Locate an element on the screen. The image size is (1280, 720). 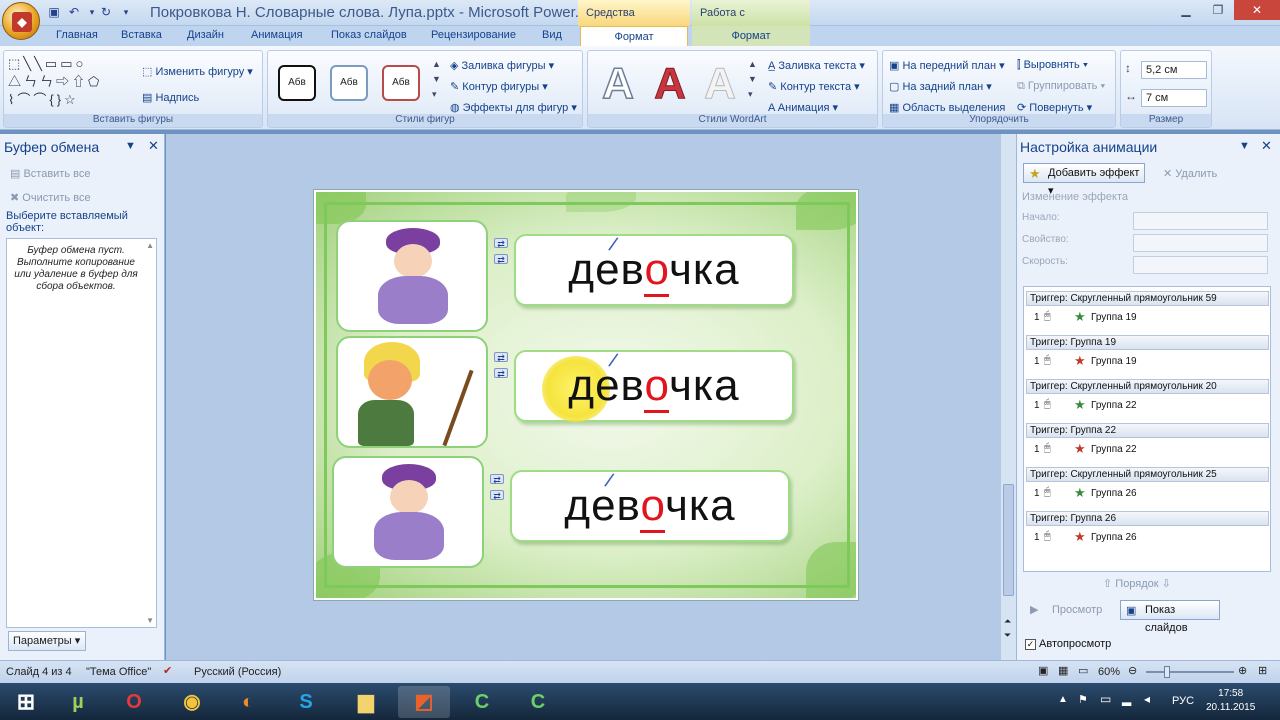
office-button: ◆ is located at coordinates (21, 21).